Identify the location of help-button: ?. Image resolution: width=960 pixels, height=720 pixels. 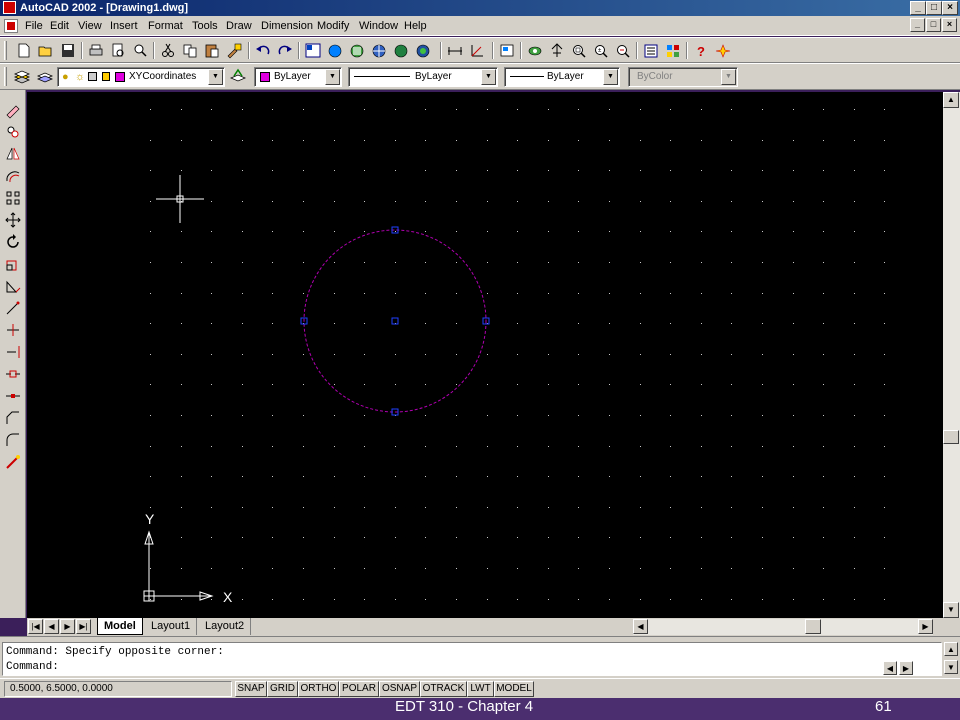
(701, 50).